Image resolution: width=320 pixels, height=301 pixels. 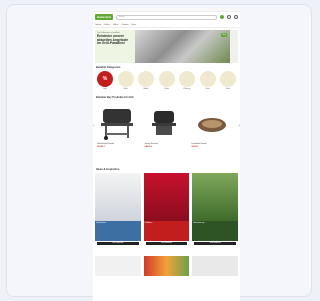 I want to click on main-navigation: Garten Grillen Möbel Outdoor Haus, so click(x=166, y=25).